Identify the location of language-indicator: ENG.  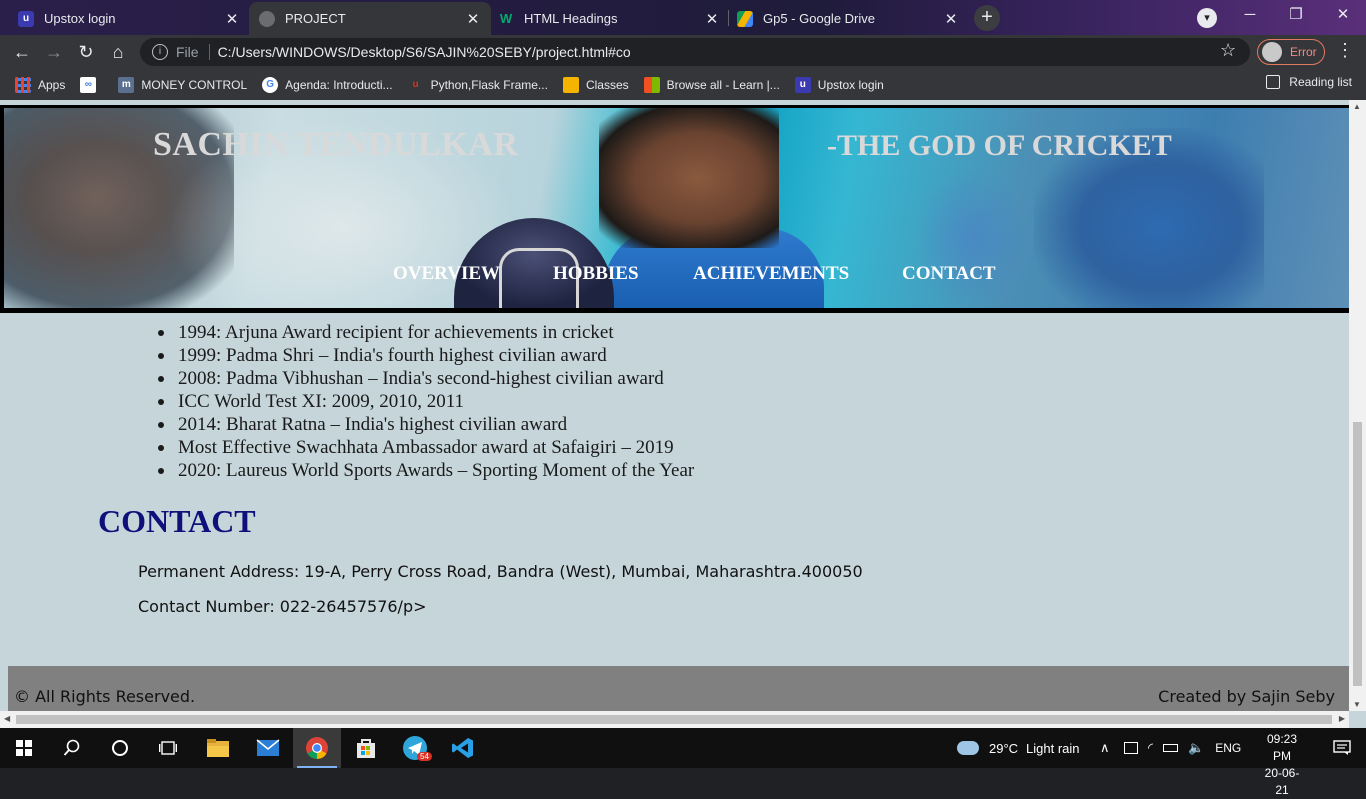
(1228, 748).